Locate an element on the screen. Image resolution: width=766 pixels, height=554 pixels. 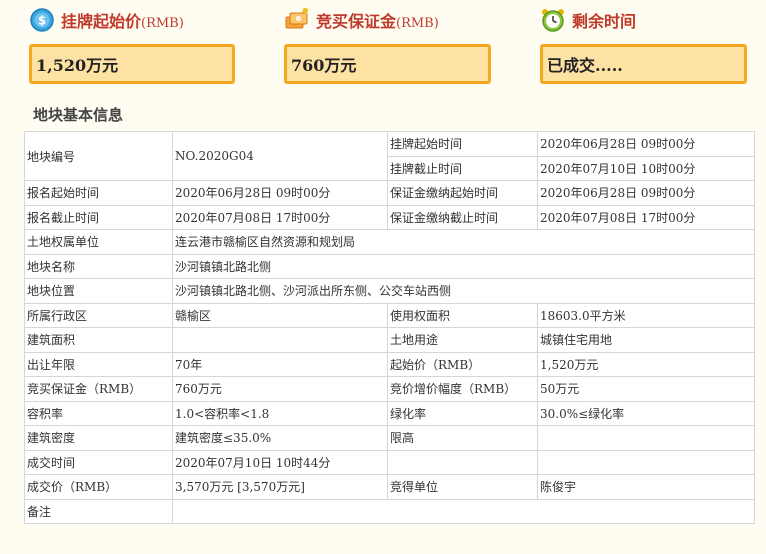
parcel-name-label: 地块名称 is located at coordinates (98, 266).